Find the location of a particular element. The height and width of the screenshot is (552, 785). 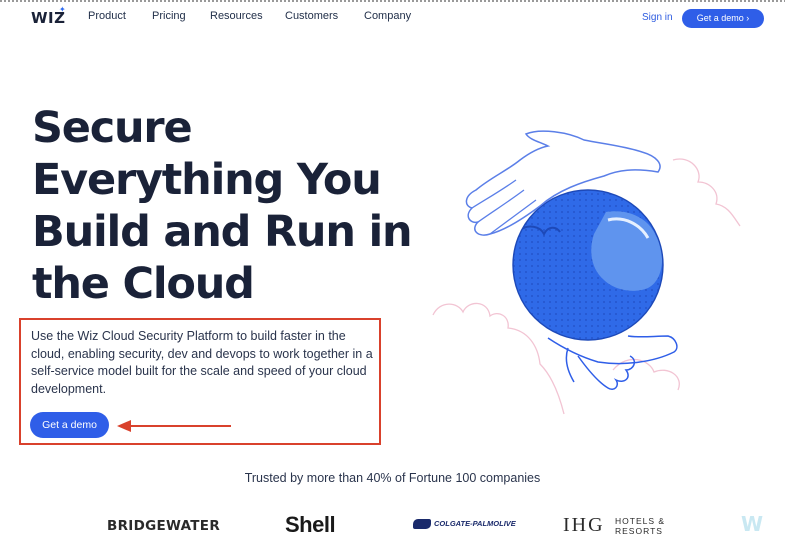

colgate-badge-icon is located at coordinates (422, 524).